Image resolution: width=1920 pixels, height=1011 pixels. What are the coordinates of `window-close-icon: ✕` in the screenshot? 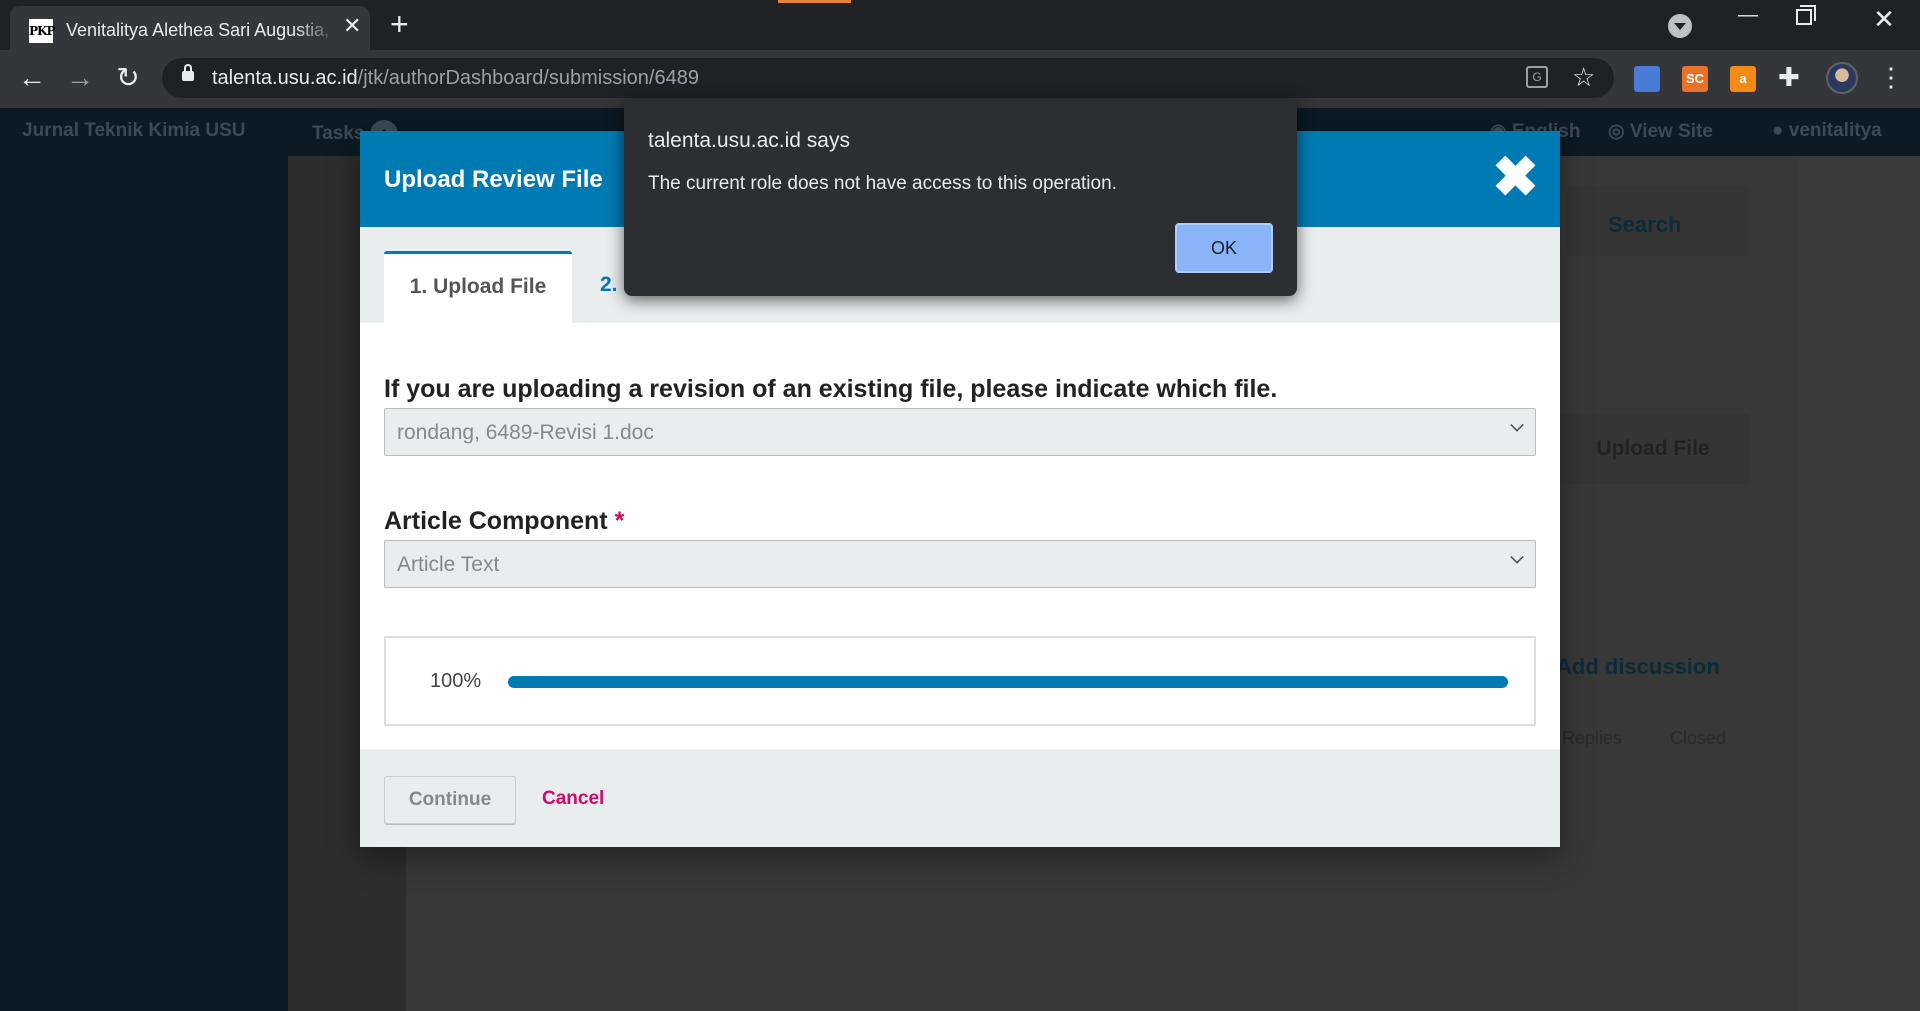 It's located at (1884, 19).